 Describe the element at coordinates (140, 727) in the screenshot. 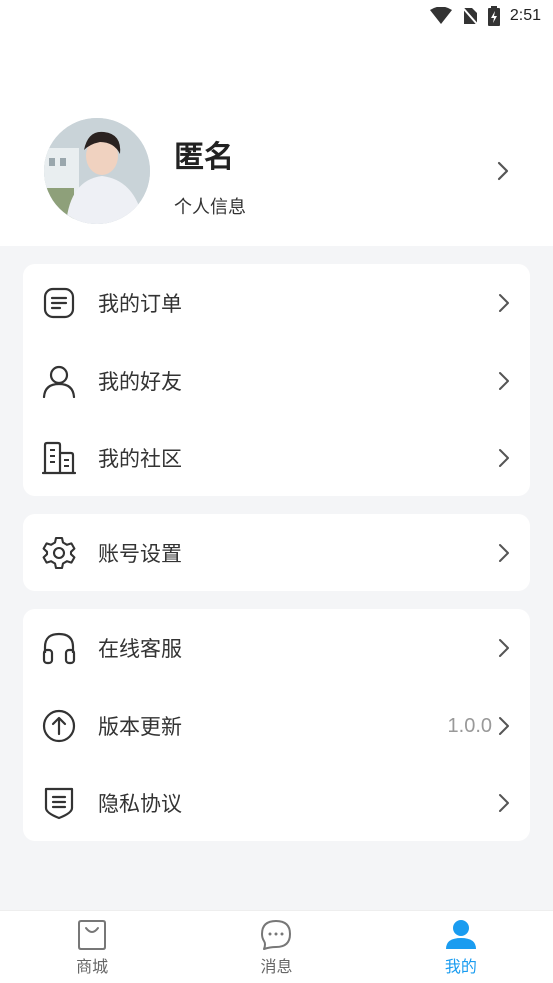

I see `menu-item-label: 版本更新` at that location.